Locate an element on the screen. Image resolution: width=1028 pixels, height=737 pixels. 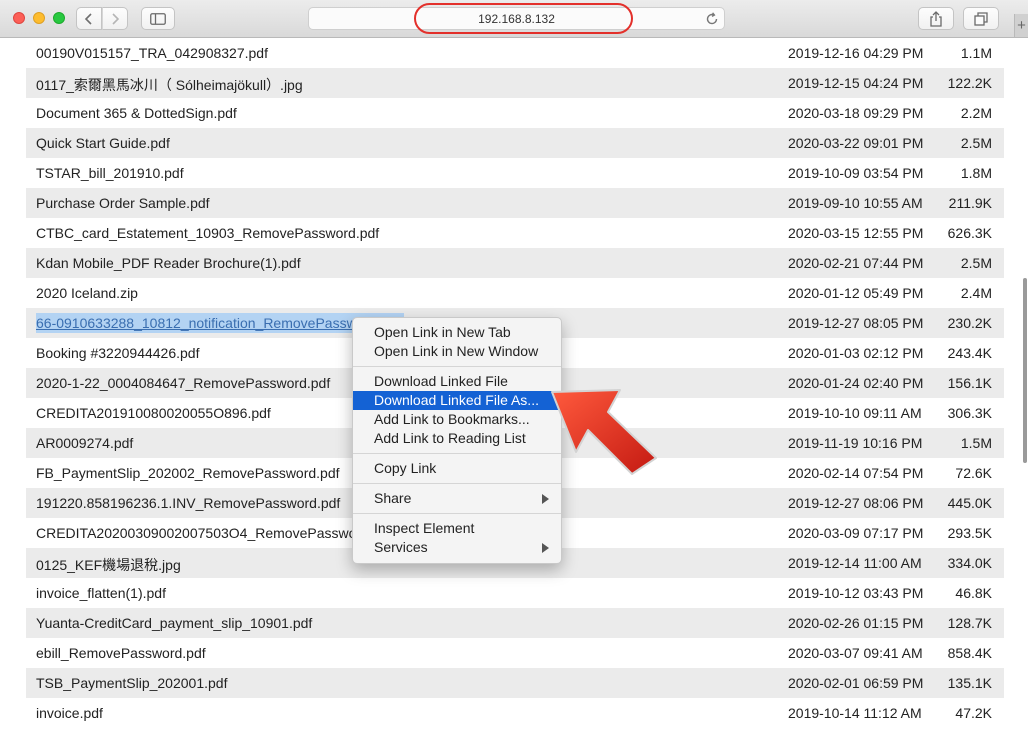
file-name-link: Yuanta-CreditCard_payment_slip_10901.pdf is located at coordinates (174, 623).